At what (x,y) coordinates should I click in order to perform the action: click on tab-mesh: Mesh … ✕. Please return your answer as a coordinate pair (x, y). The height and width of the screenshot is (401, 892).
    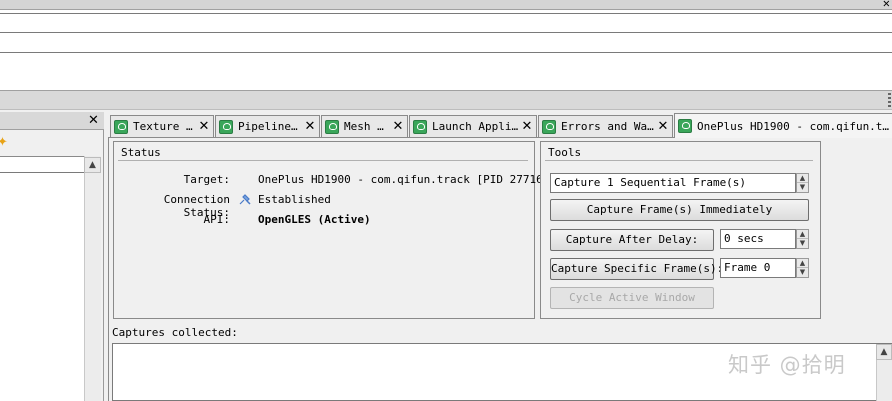
    Looking at the image, I should click on (364, 126).